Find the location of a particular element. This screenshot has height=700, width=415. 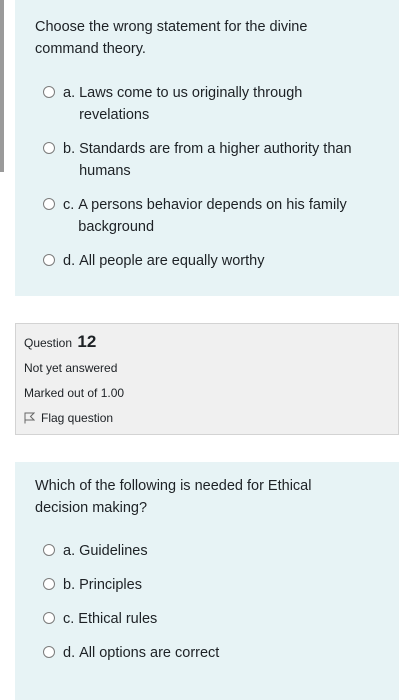

option-label: Guidelines is located at coordinates (113, 551).